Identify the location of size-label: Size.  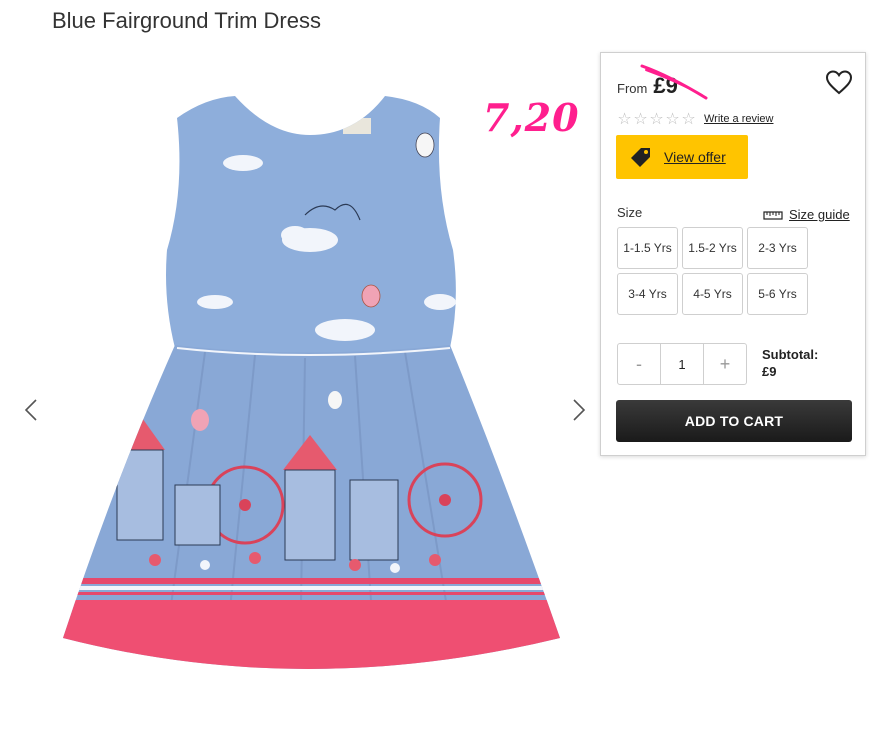
(630, 212).